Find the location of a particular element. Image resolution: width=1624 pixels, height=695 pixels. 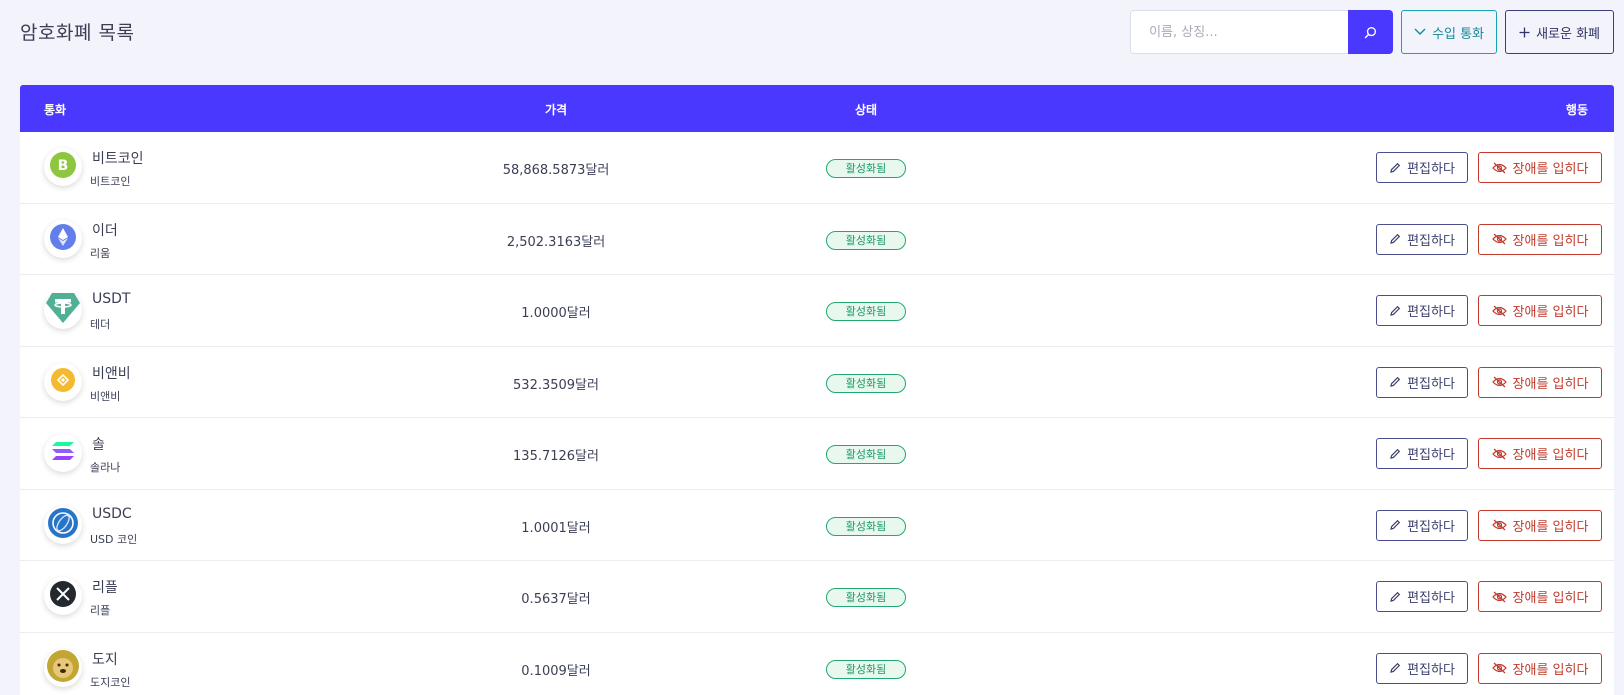

xrp-icon is located at coordinates (63, 596).